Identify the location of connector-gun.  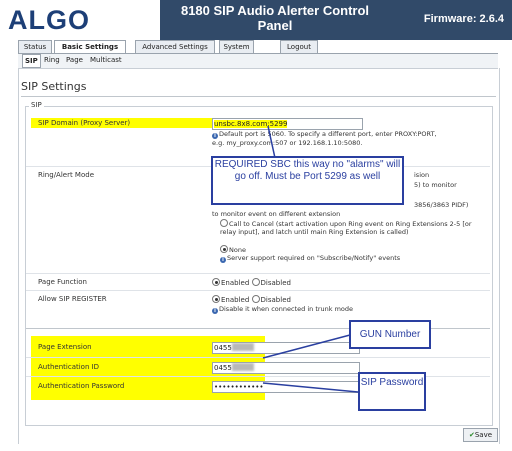
(306, 346).